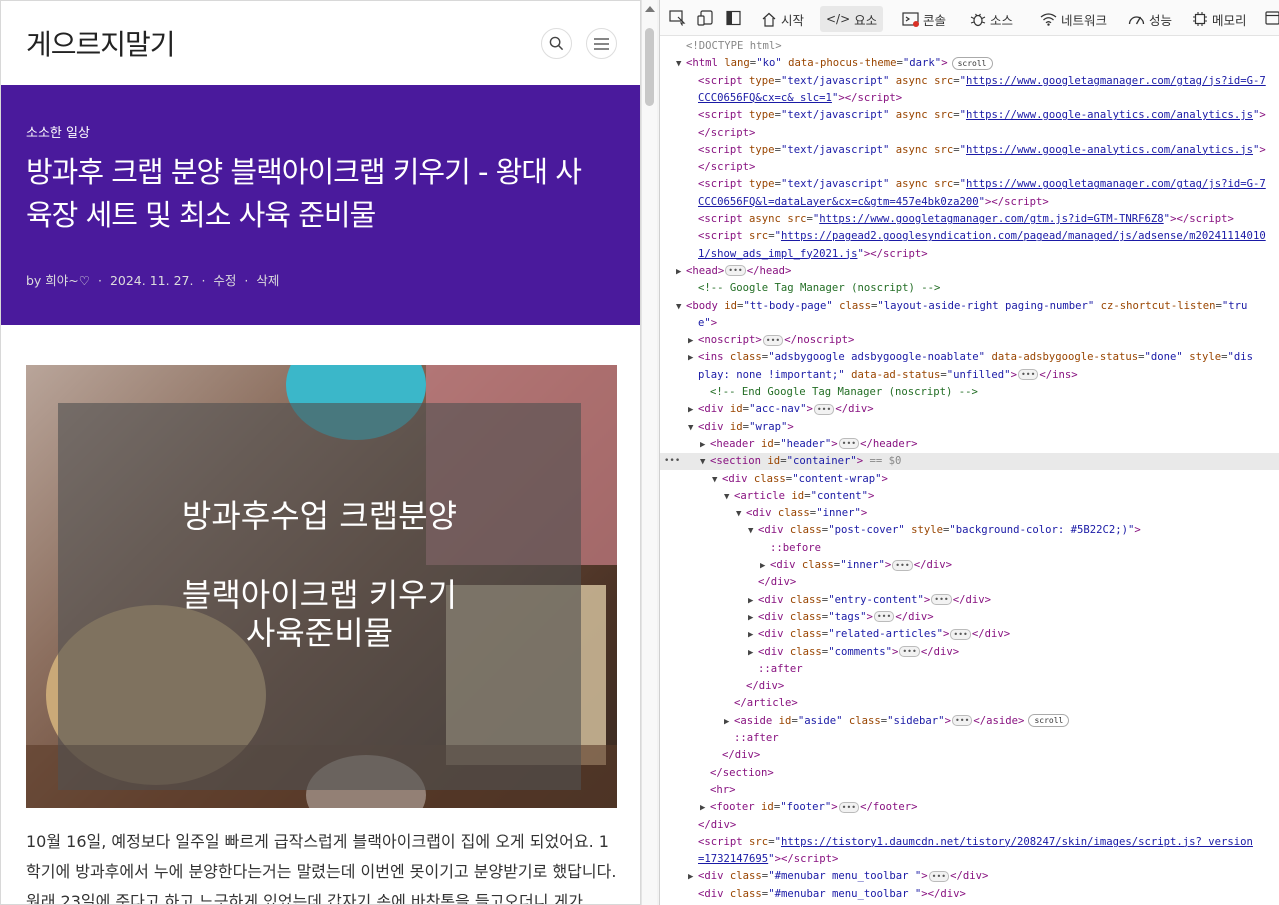 The width and height of the screenshot is (1279, 905). What do you see at coordinates (672, 461) in the screenshot?
I see `node-actions-ellipsis: •••` at bounding box center [672, 461].